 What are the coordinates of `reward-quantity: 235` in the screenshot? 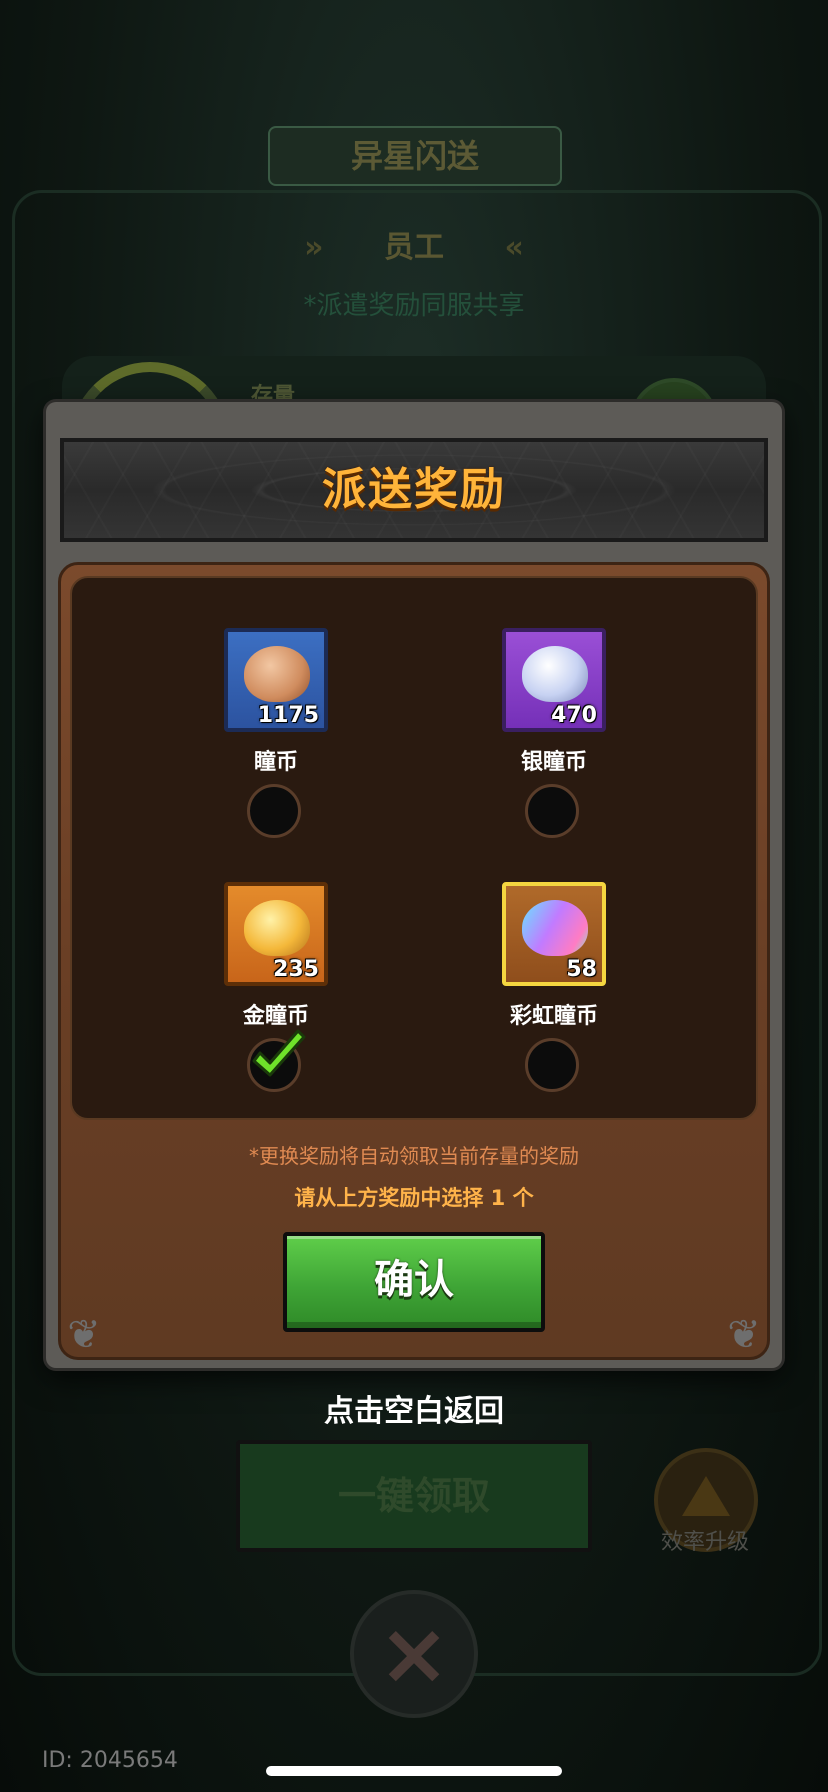 It's located at (296, 969).